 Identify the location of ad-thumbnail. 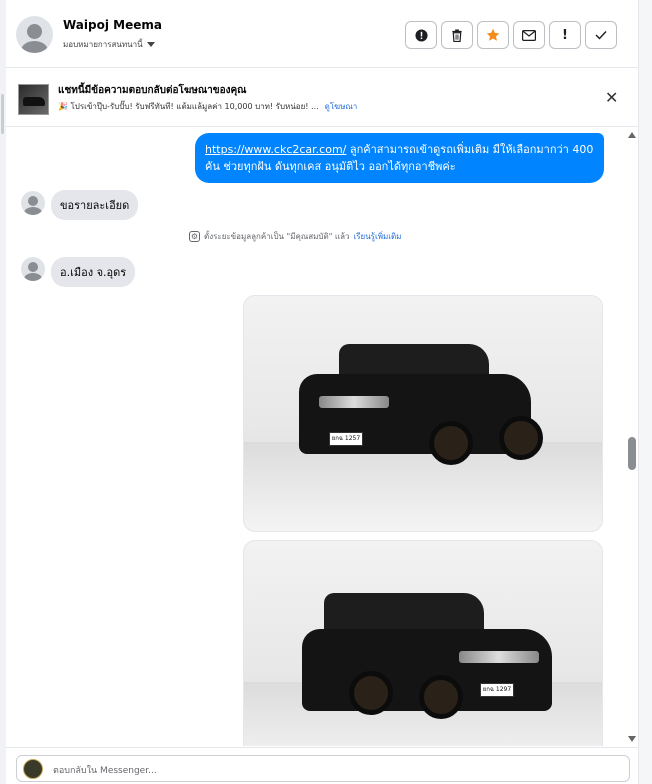
(33, 99).